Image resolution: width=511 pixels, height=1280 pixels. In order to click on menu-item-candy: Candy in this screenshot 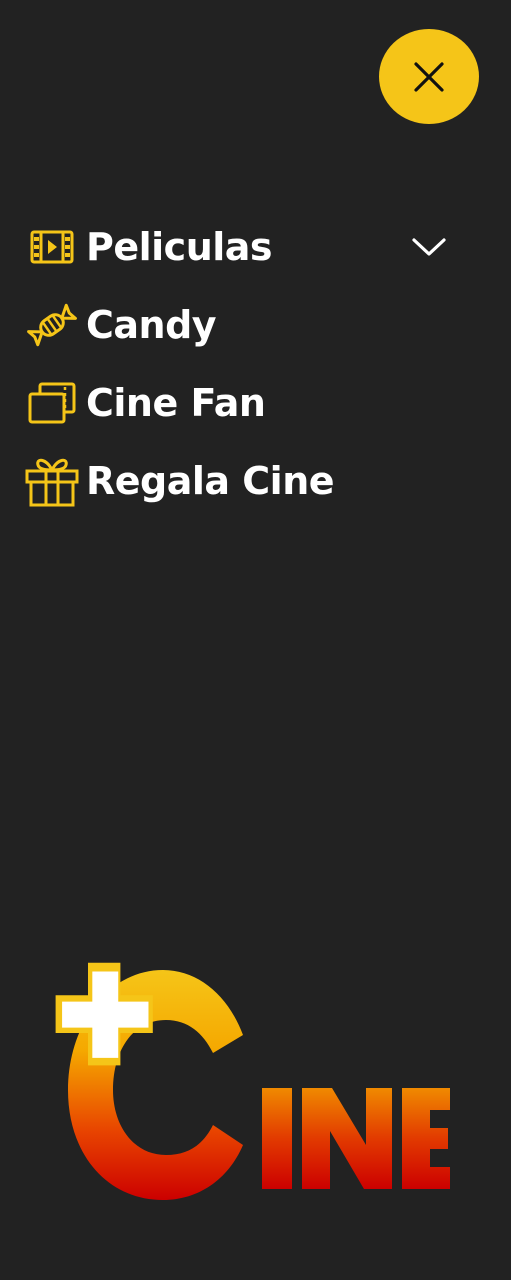, I will do `click(255, 325)`.